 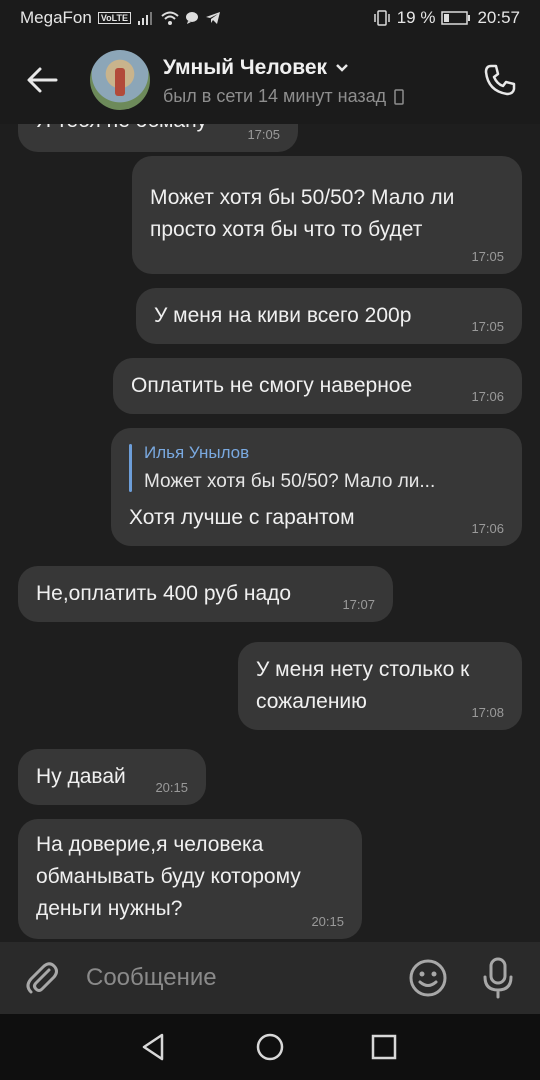 What do you see at coordinates (242, 517) in the screenshot?
I see `message-text: Хотя лучше с гарантом` at bounding box center [242, 517].